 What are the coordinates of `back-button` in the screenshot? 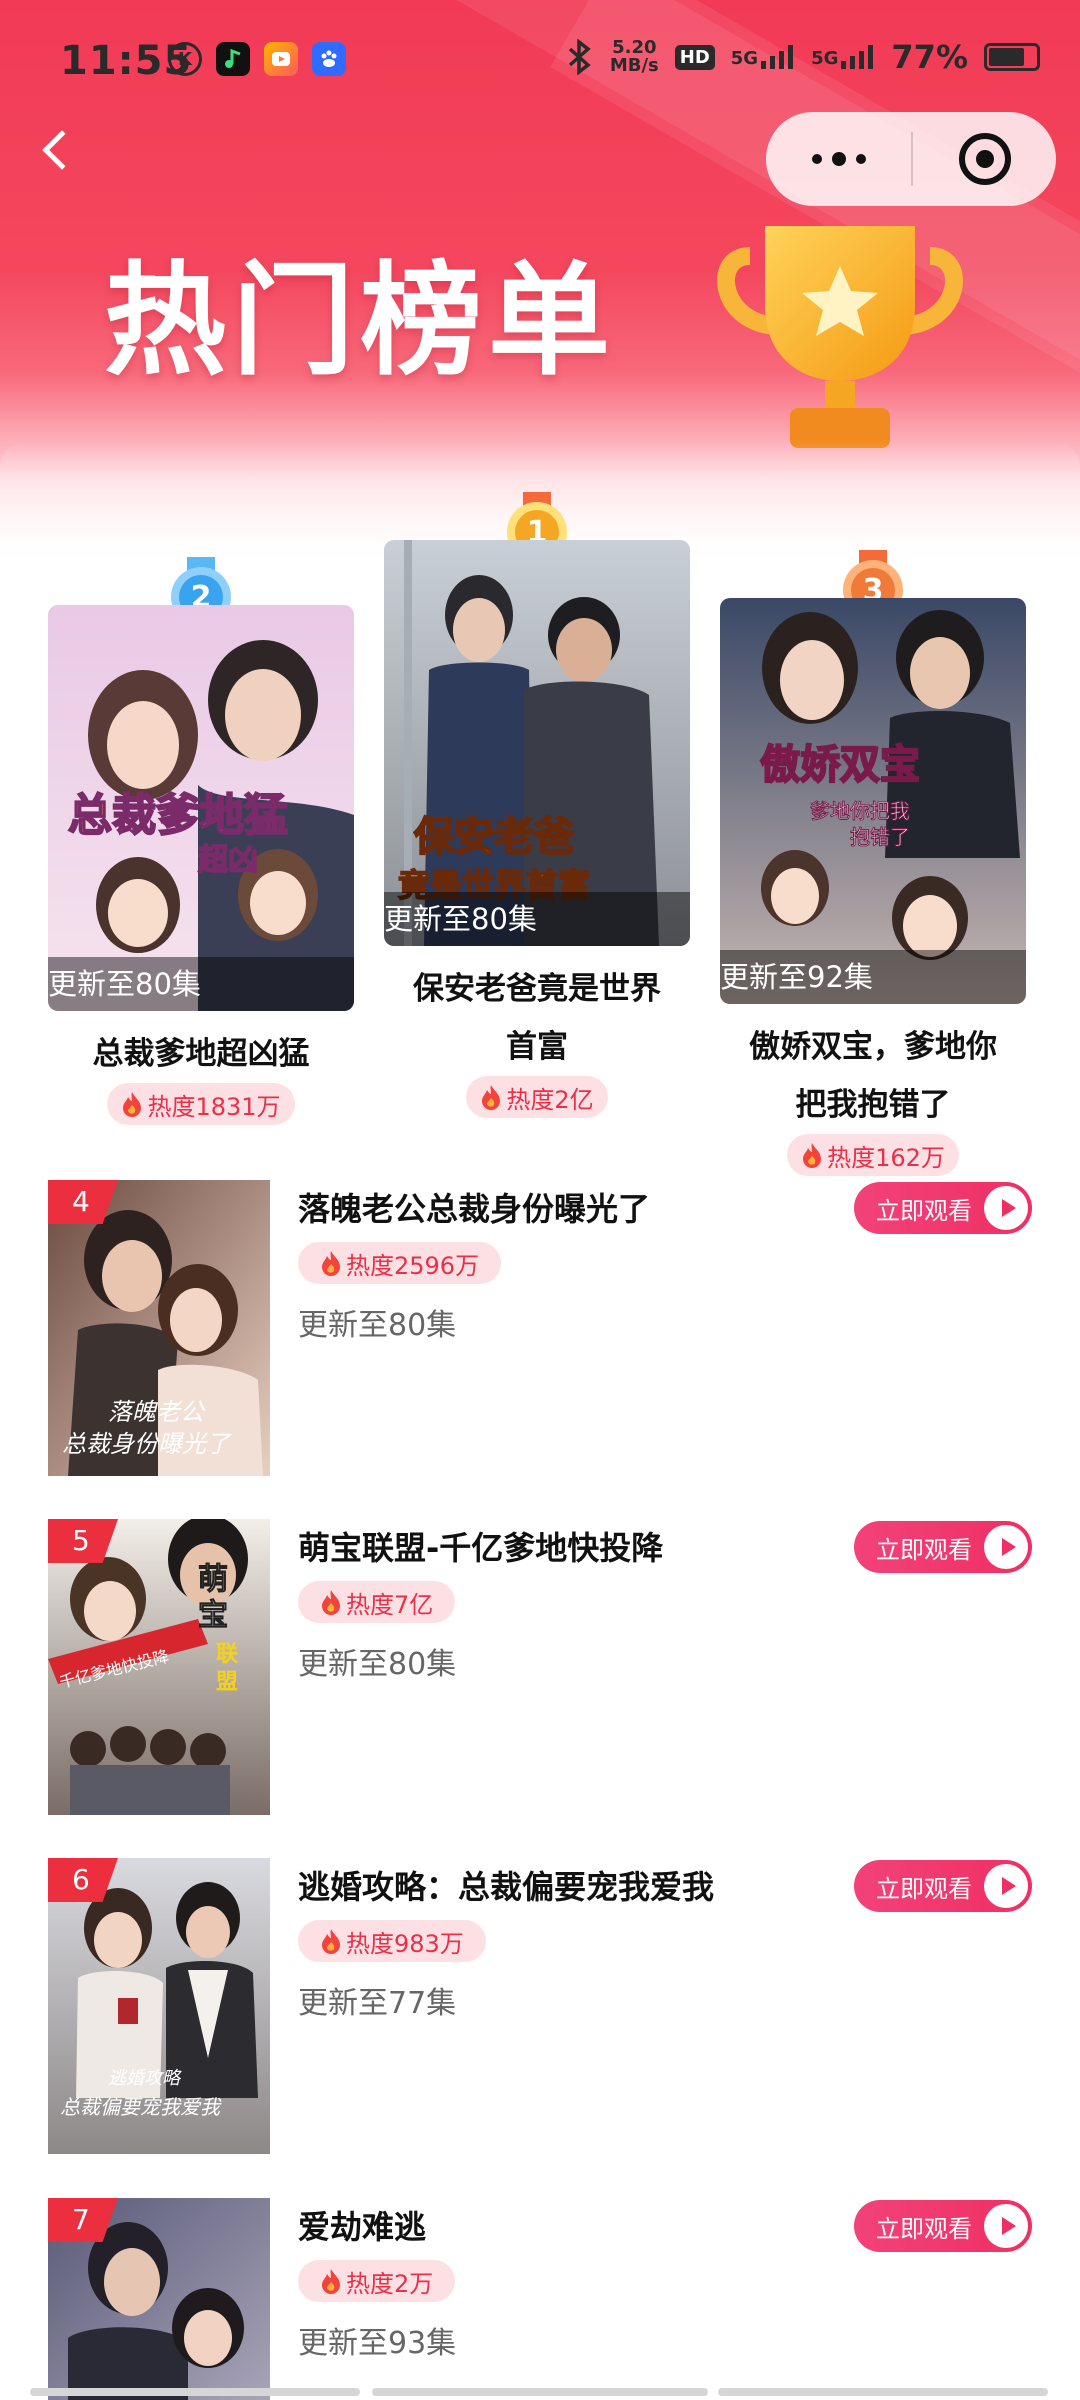 It's located at (56, 150).